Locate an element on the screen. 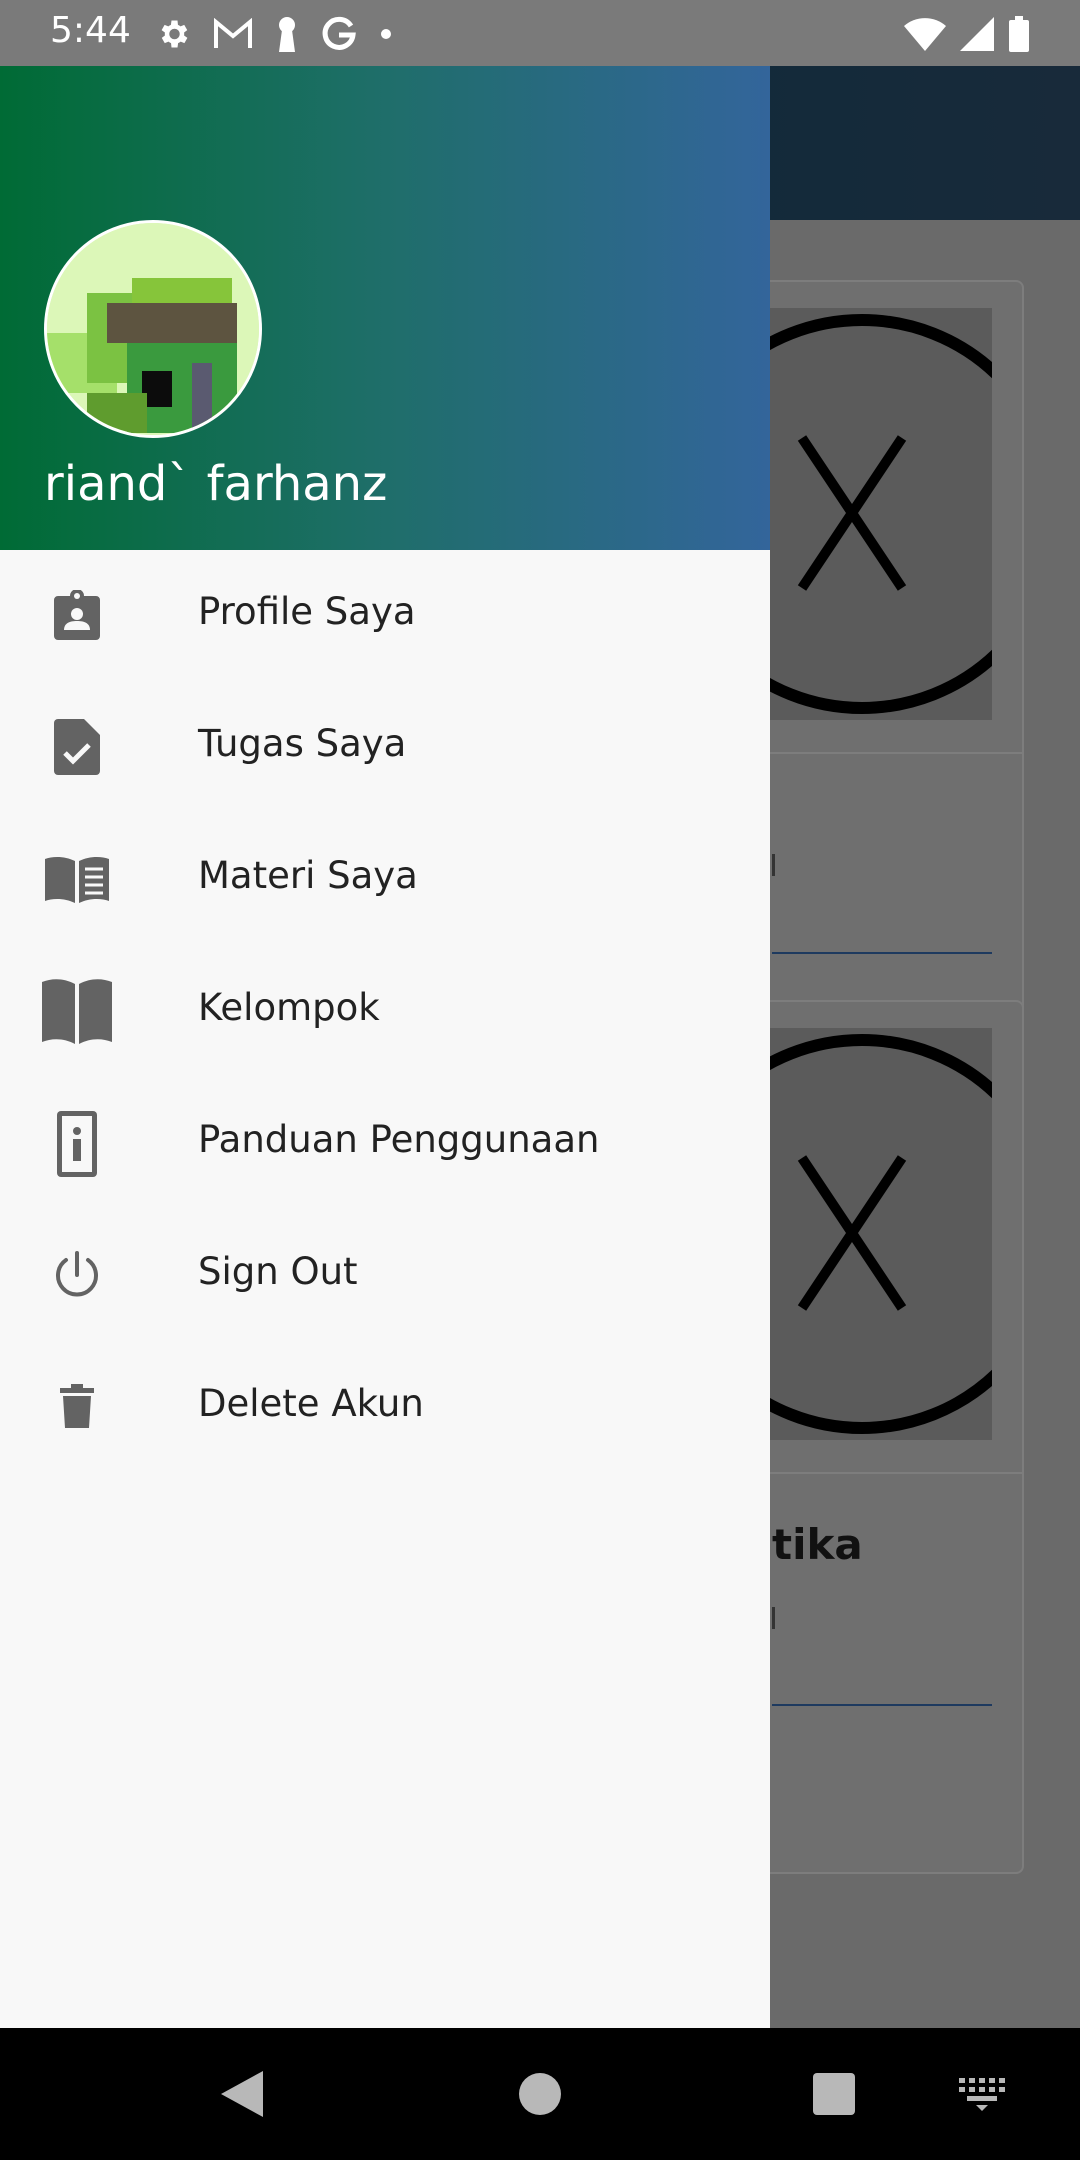 Image resolution: width=1080 pixels, height=2160 pixels. menu-item-panduan-penggunaan: Panduan Penggunaan is located at coordinates (385, 1144).